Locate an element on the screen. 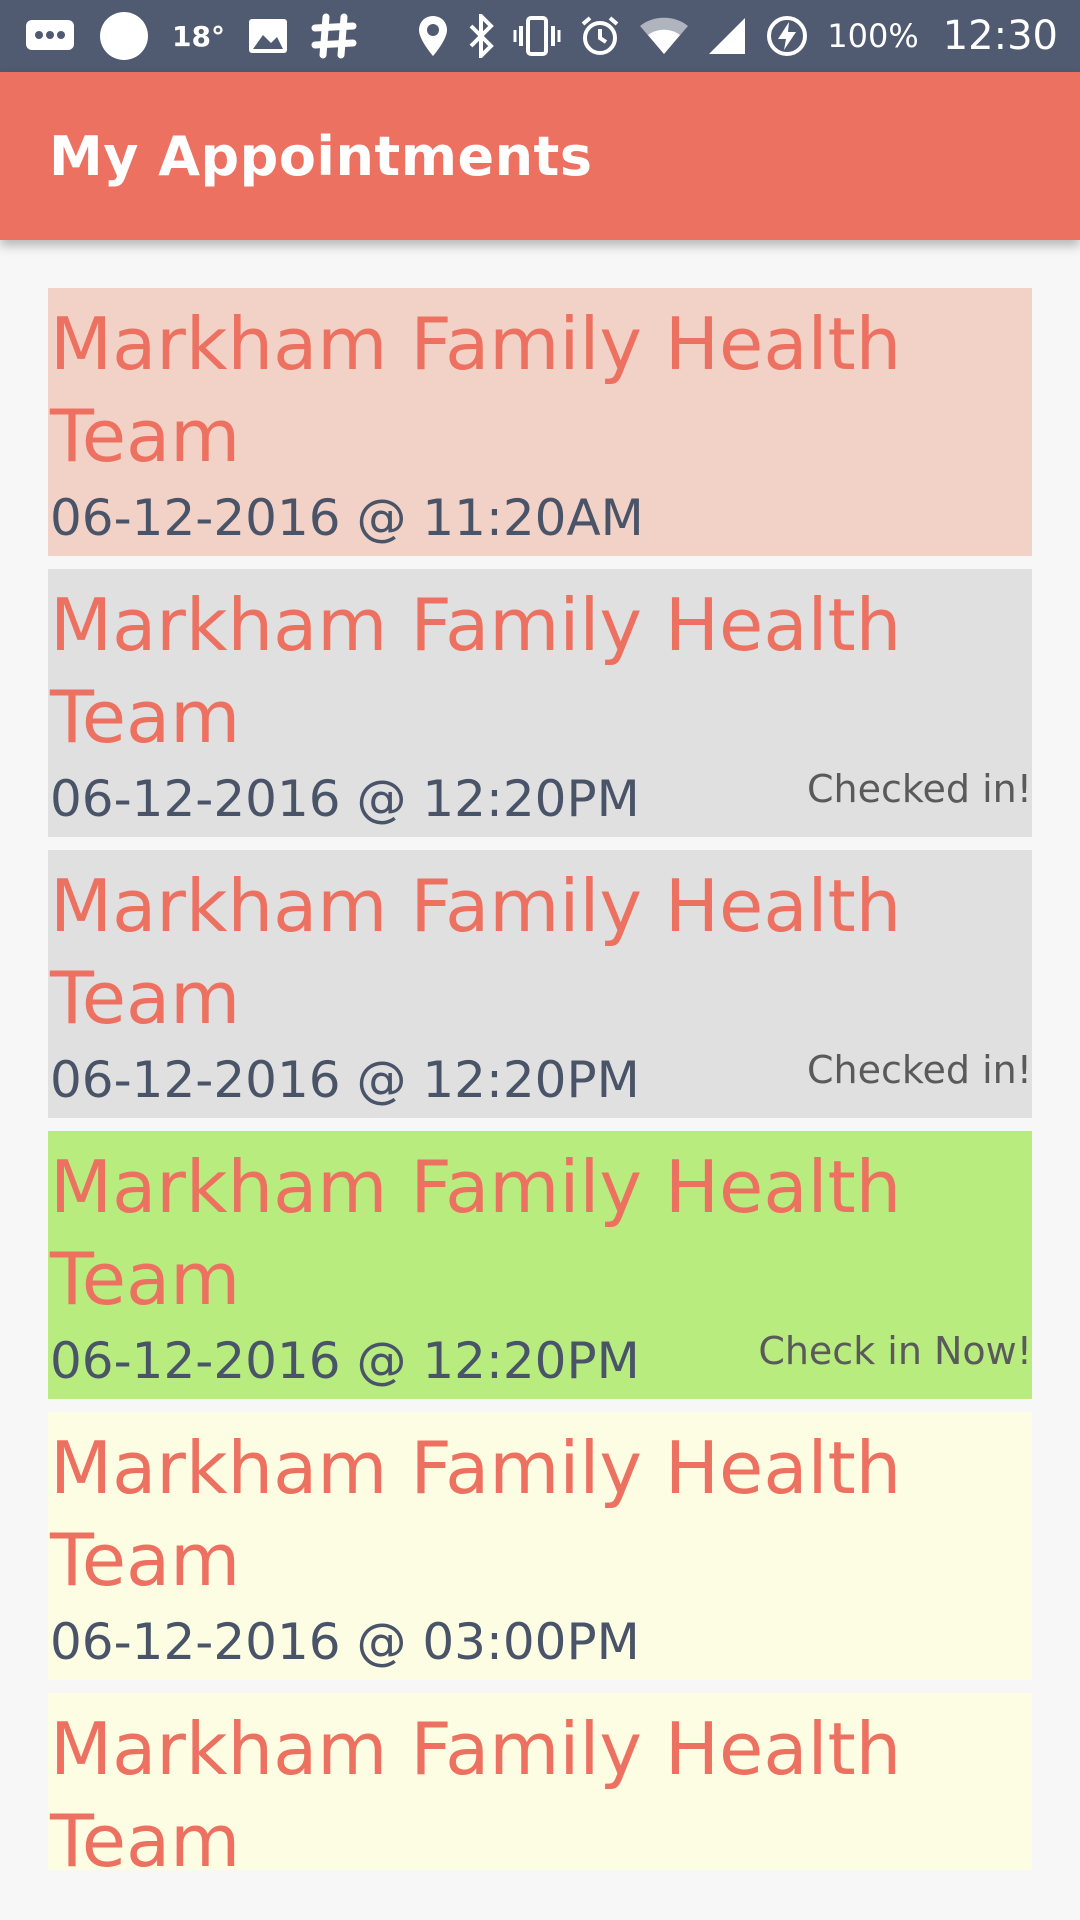  page-title: My Appointments is located at coordinates (321, 156).